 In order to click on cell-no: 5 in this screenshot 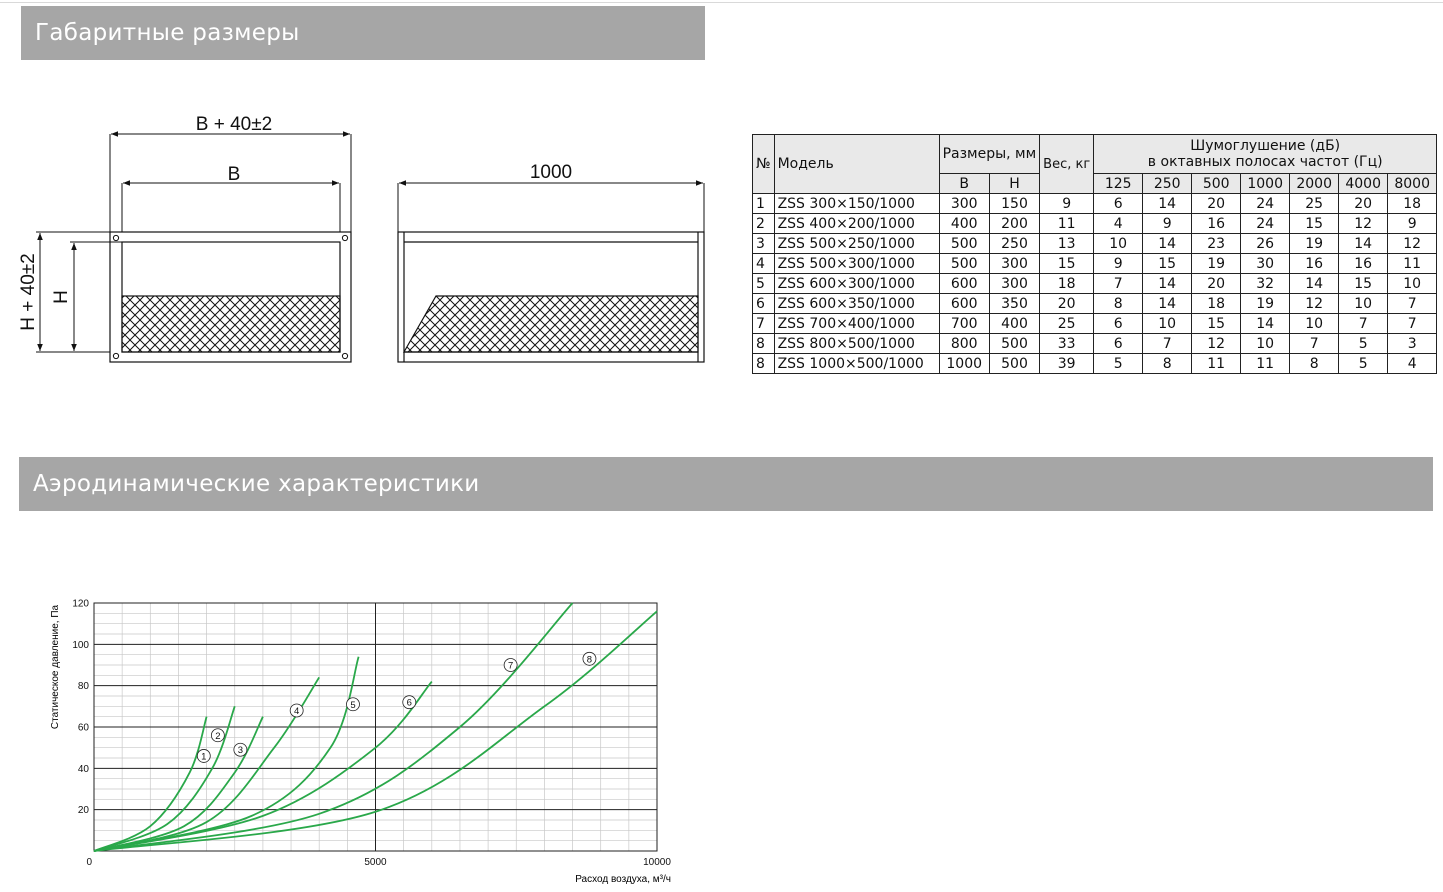, I will do `click(763, 283)`.